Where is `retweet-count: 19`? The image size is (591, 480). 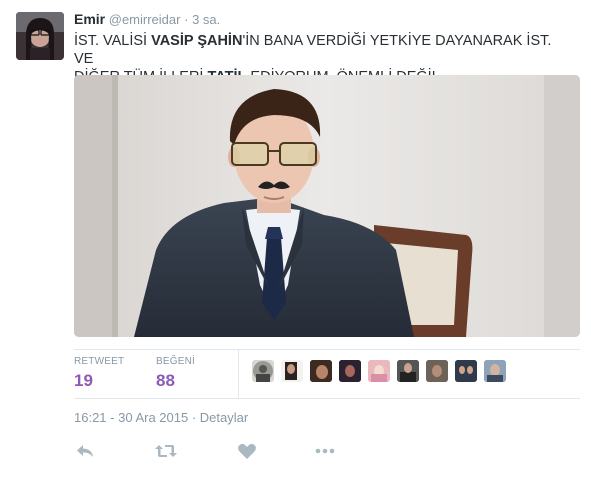 retweet-count: 19 is located at coordinates (83, 380).